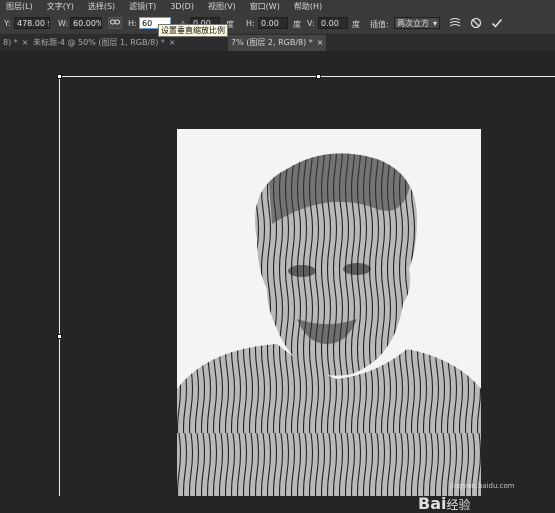  What do you see at coordinates (413, 23) in the screenshot?
I see `interpolation-value: 两次立方` at bounding box center [413, 23].